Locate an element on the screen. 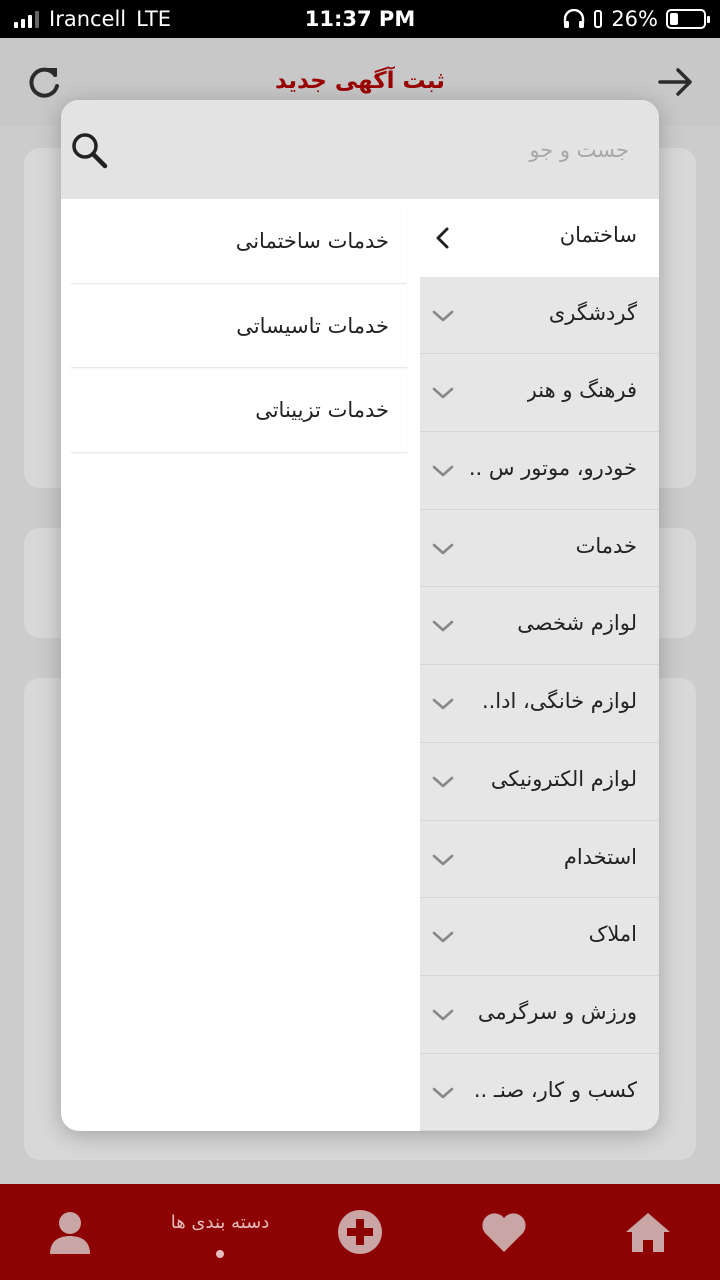 Image resolution: width=720 pixels, height=1280 pixels. category-label: کسب و کار، صنـ .. is located at coordinates (555, 1089).